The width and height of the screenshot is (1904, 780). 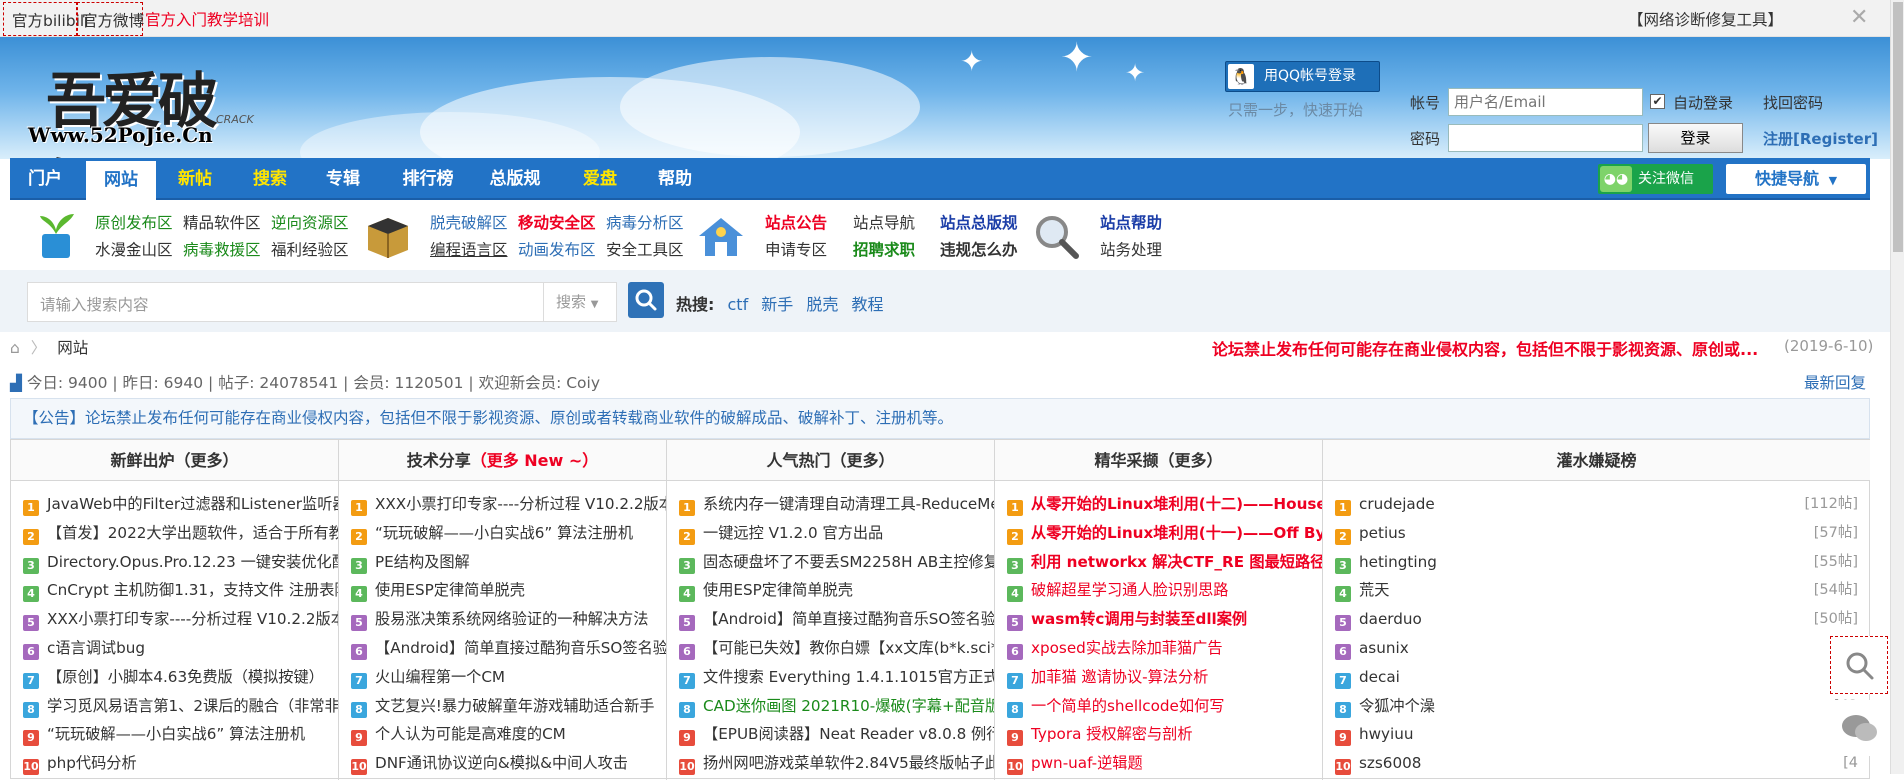 What do you see at coordinates (1705, 19) in the screenshot?
I see `network-diag-link: 【网络诊断修复工具】` at bounding box center [1705, 19].